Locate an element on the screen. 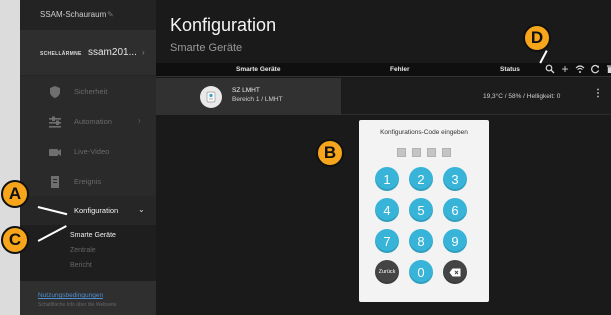 Image resolution: width=611 pixels, height=315 pixels. sidebar-item-automation: Automation › is located at coordinates (88, 122).